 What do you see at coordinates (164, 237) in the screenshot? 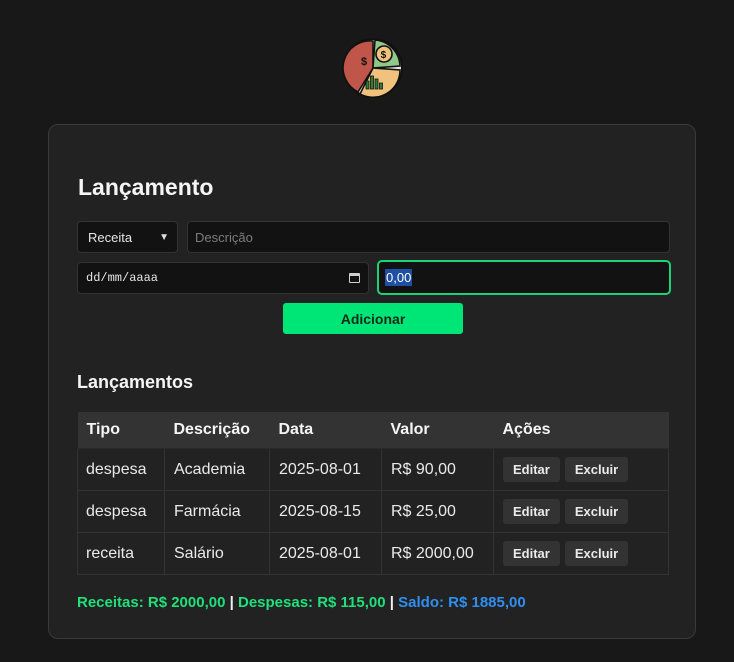
I see `chevron-down-icon: ▼` at bounding box center [164, 237].